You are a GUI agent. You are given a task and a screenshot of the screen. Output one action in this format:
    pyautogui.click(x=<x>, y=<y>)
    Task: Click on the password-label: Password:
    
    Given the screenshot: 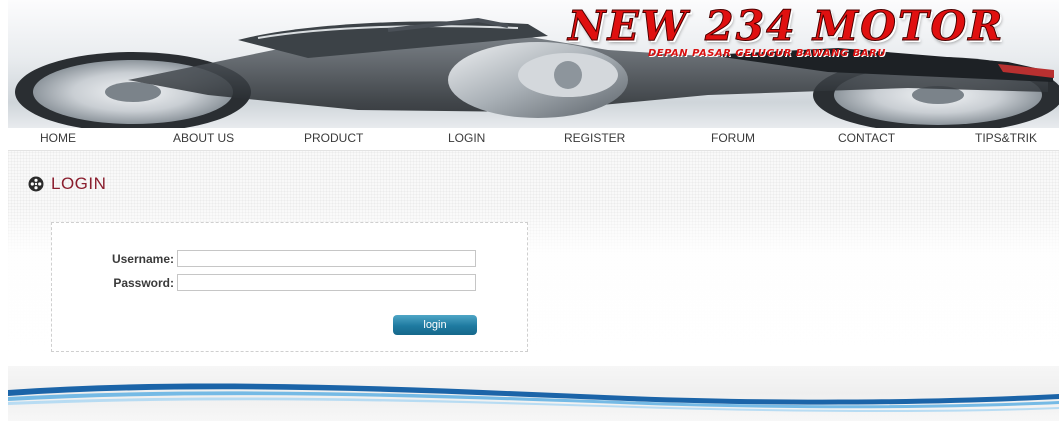 What is the action you would take?
    pyautogui.click(x=143, y=283)
    